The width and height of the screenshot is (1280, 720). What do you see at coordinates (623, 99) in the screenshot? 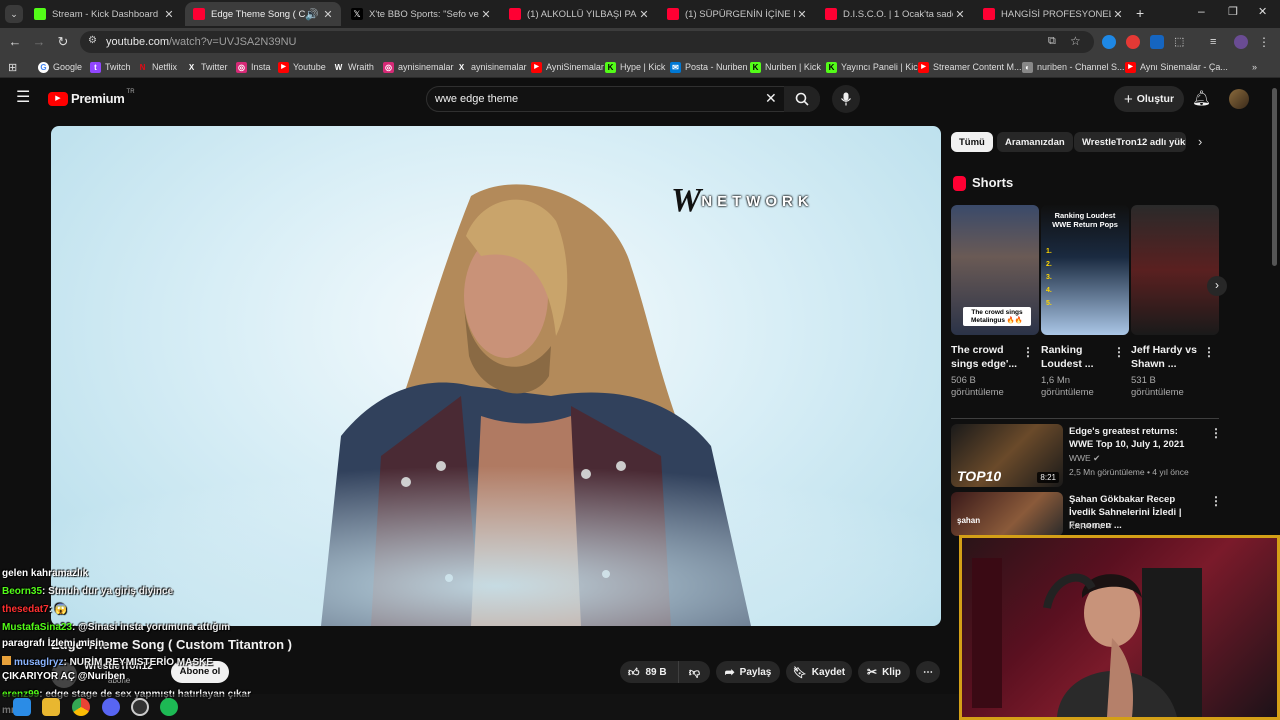
I see `search-input: wwe edge theme ✕` at bounding box center [623, 99].